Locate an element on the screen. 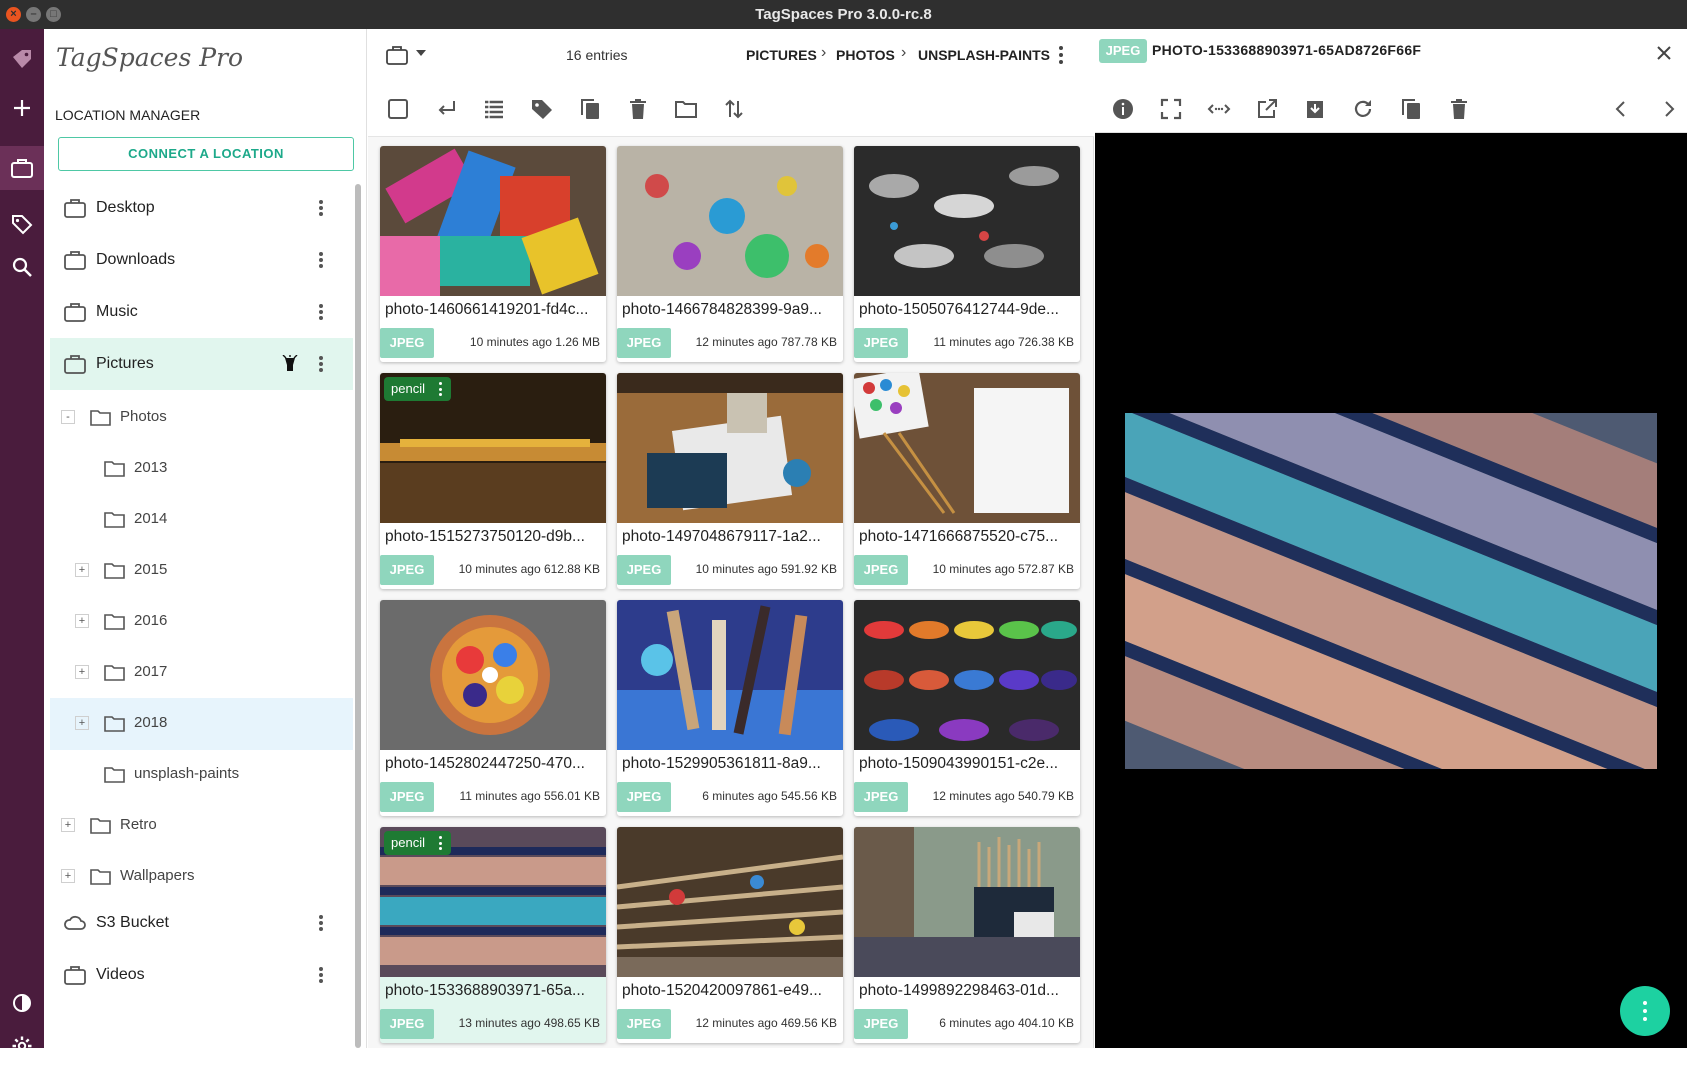  next-file-icon is located at coordinates (1669, 109).